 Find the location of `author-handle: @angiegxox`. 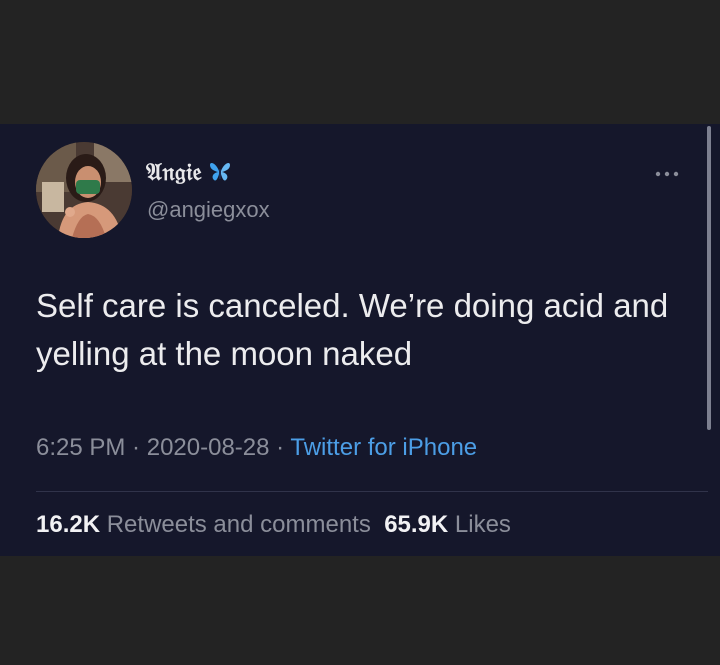

author-handle: @angiegxox is located at coordinates (208, 210).